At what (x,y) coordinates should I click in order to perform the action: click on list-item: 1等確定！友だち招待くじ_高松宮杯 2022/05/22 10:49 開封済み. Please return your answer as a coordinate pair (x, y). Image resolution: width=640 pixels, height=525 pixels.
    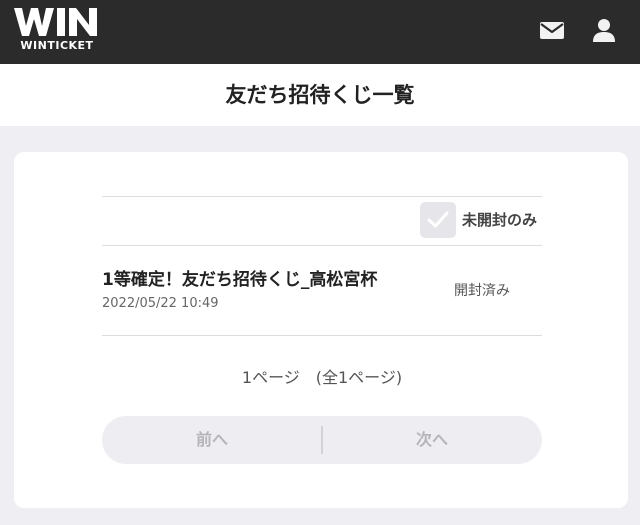
    Looking at the image, I should click on (322, 290).